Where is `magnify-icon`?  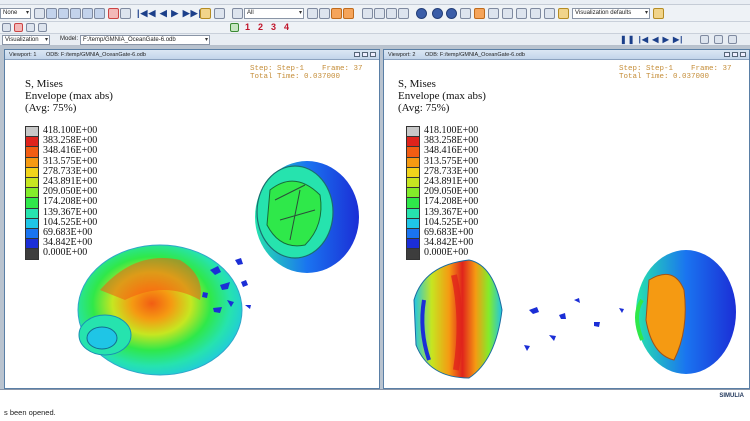
magnify-icon is located at coordinates (75, 13).